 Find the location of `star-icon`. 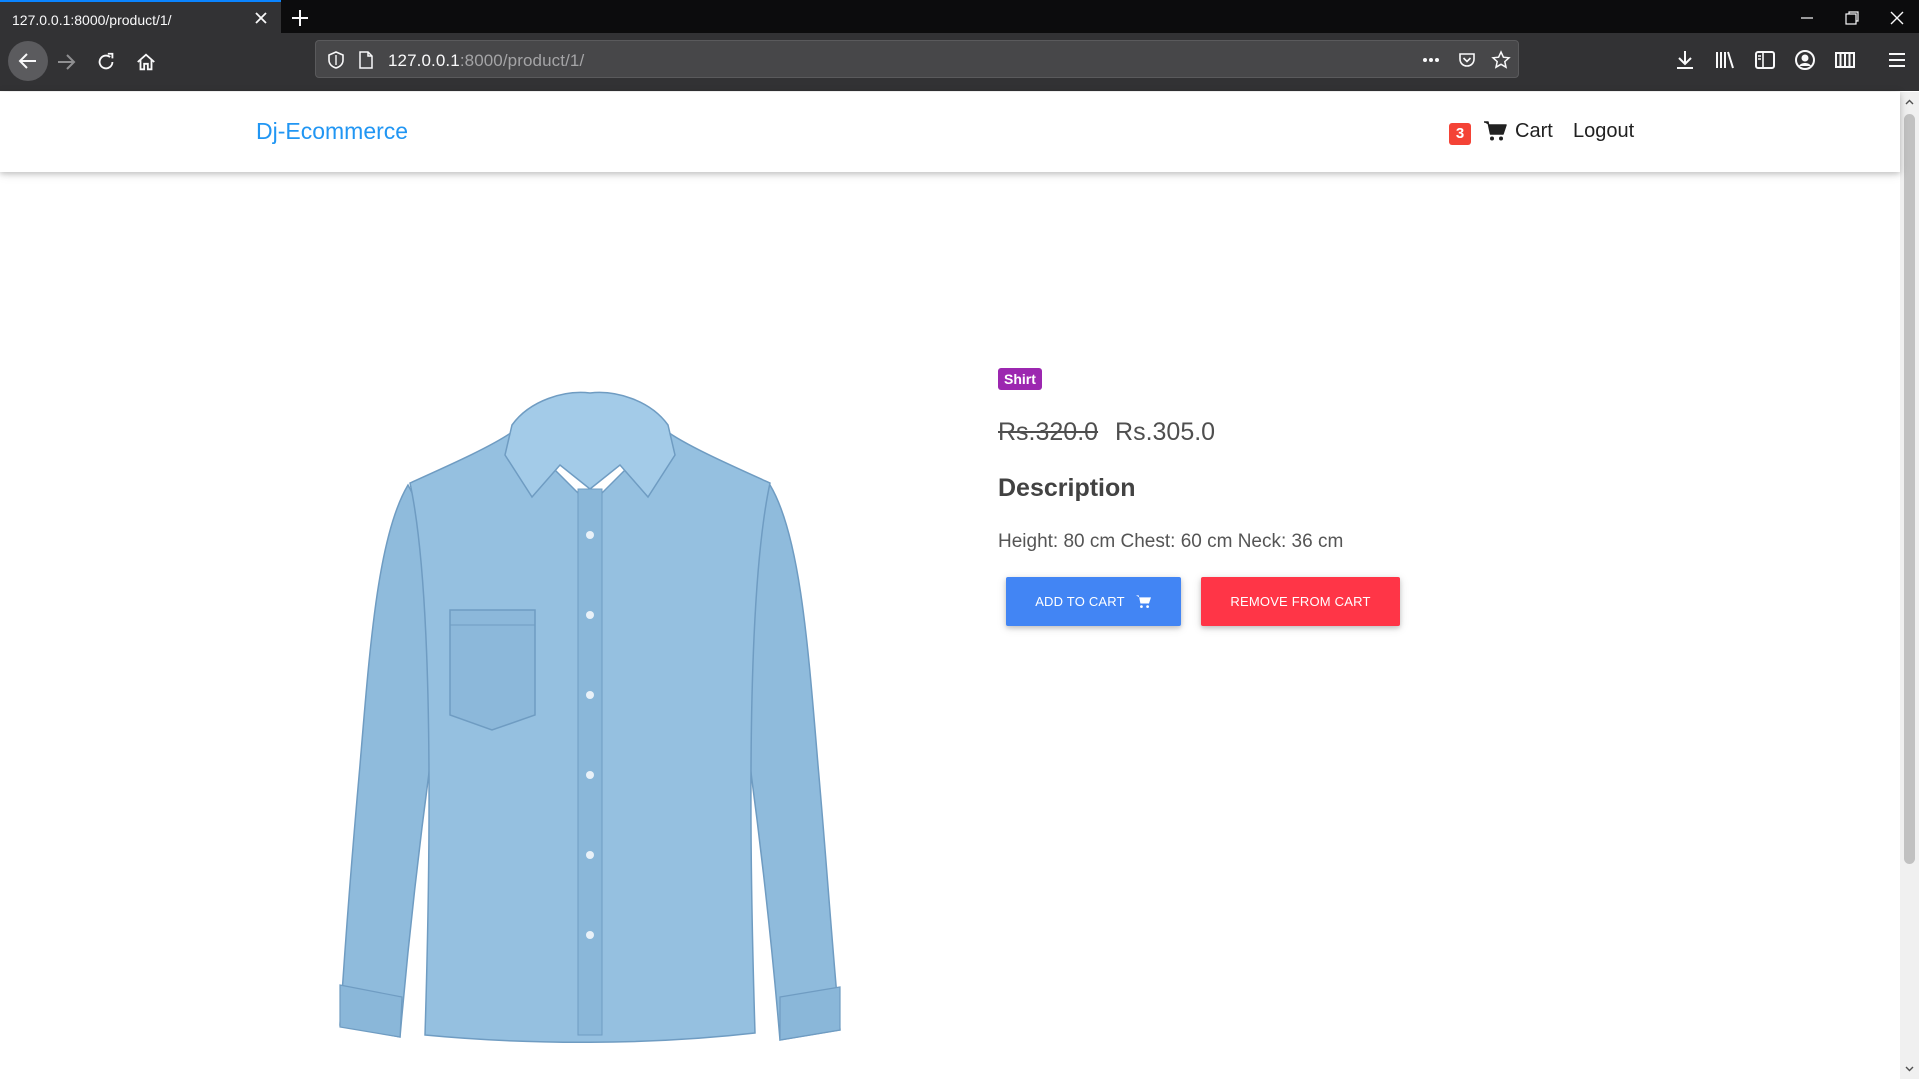

star-icon is located at coordinates (1501, 60).